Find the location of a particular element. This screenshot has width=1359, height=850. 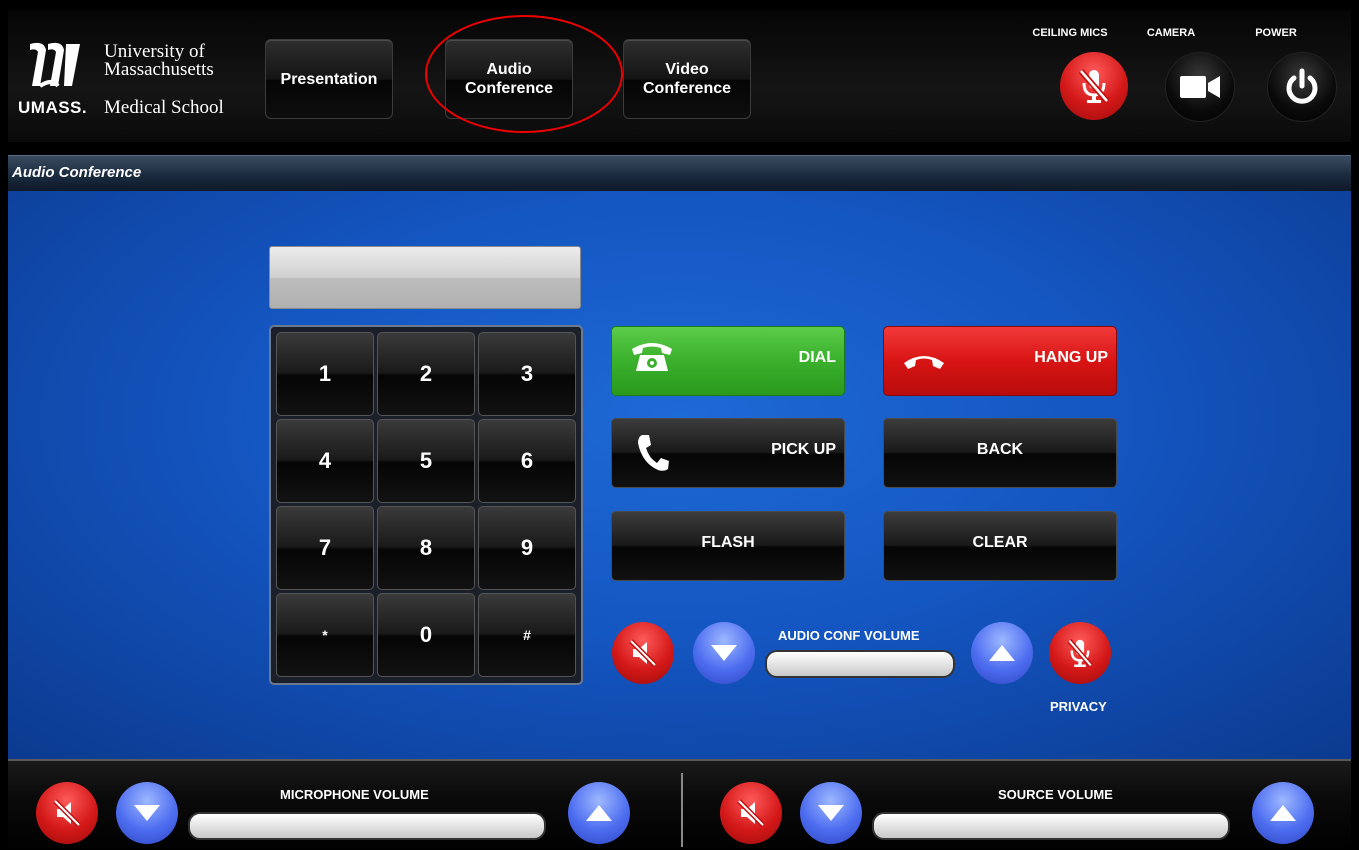

page-title-bar: Audio Conference is located at coordinates (679, 173).